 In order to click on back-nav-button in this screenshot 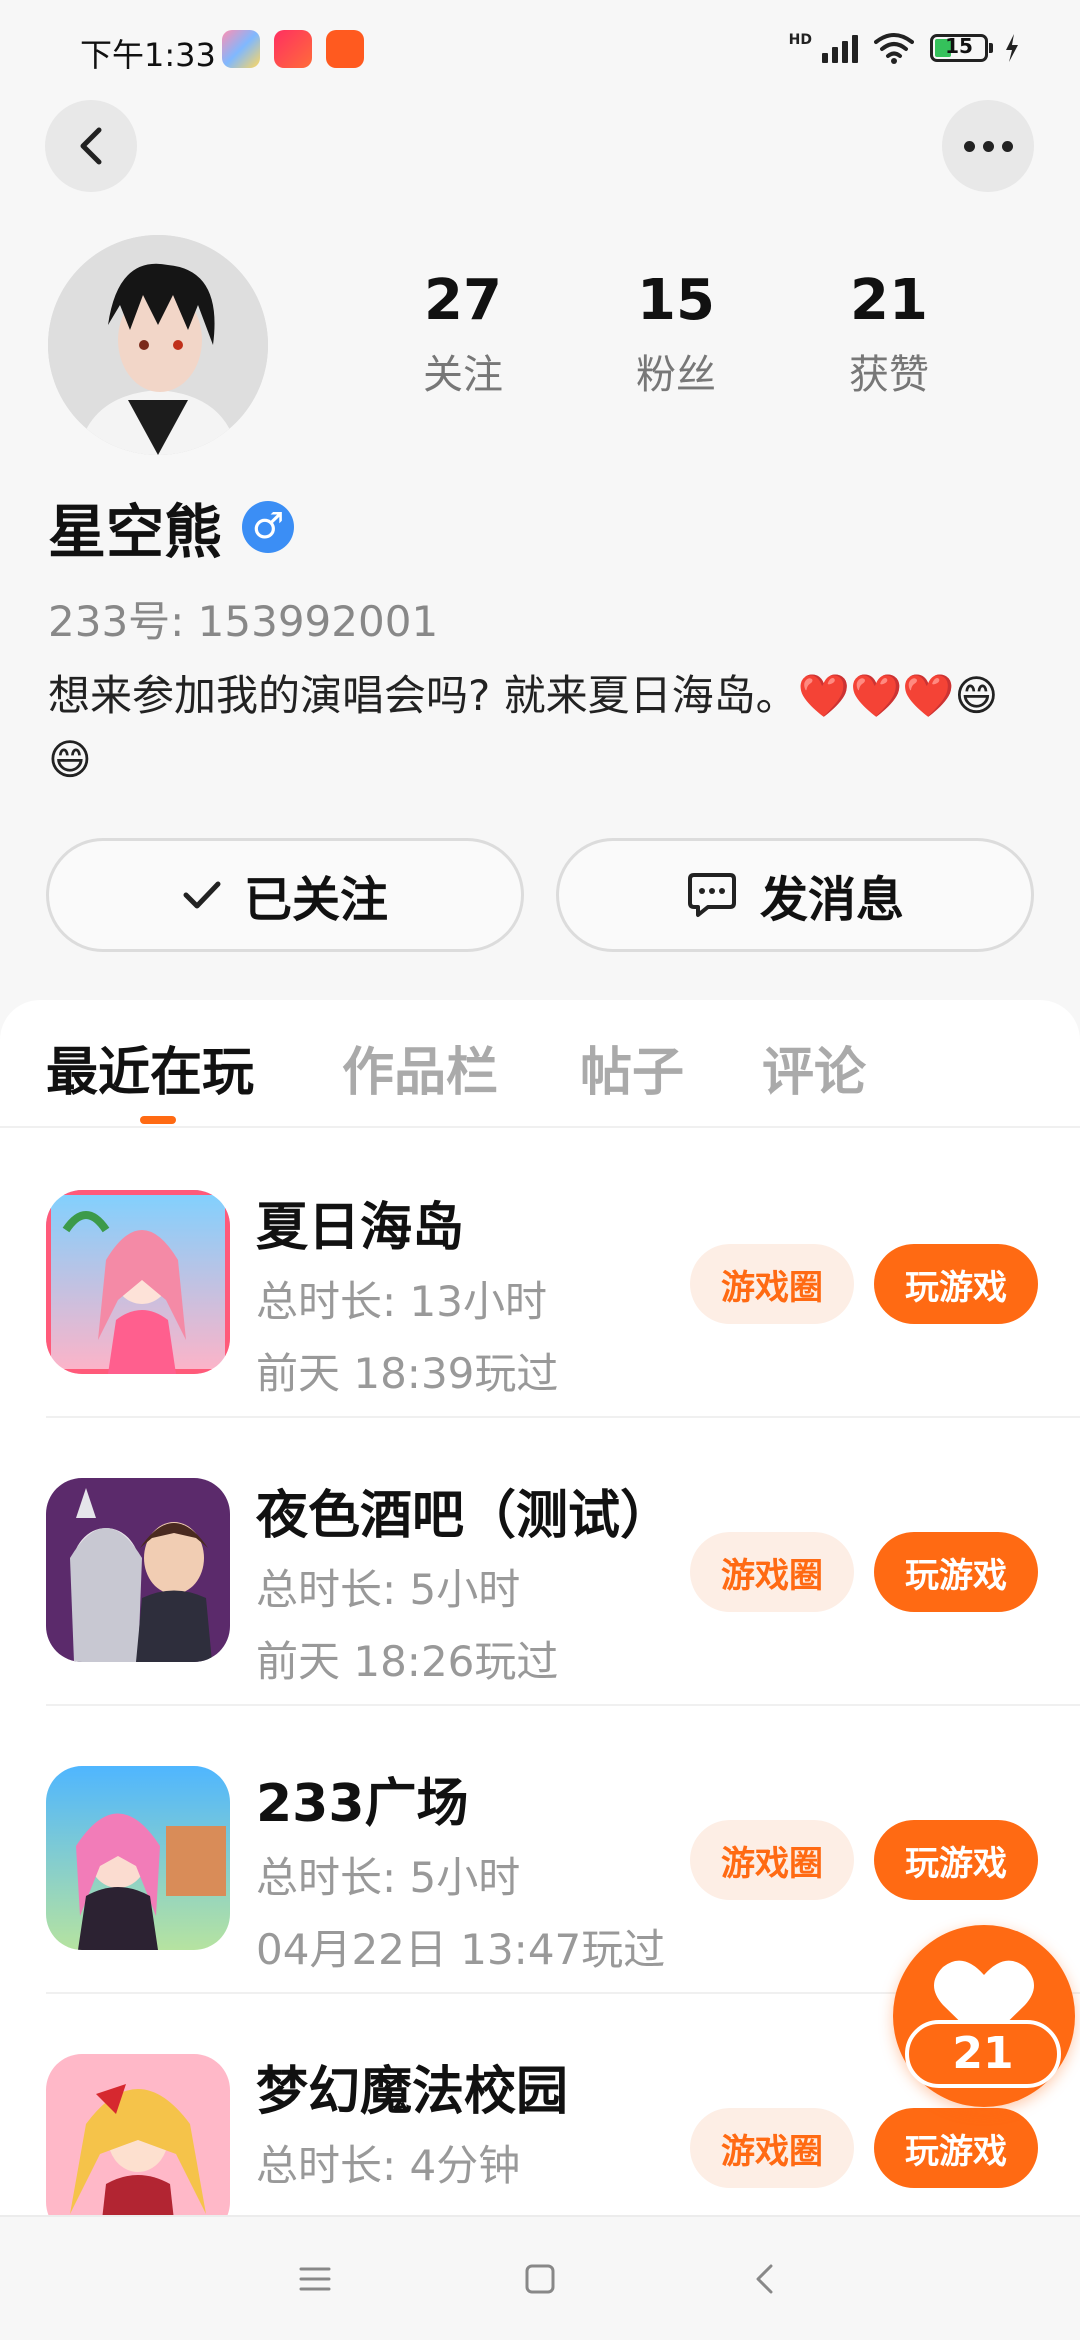, I will do `click(765, 2279)`.